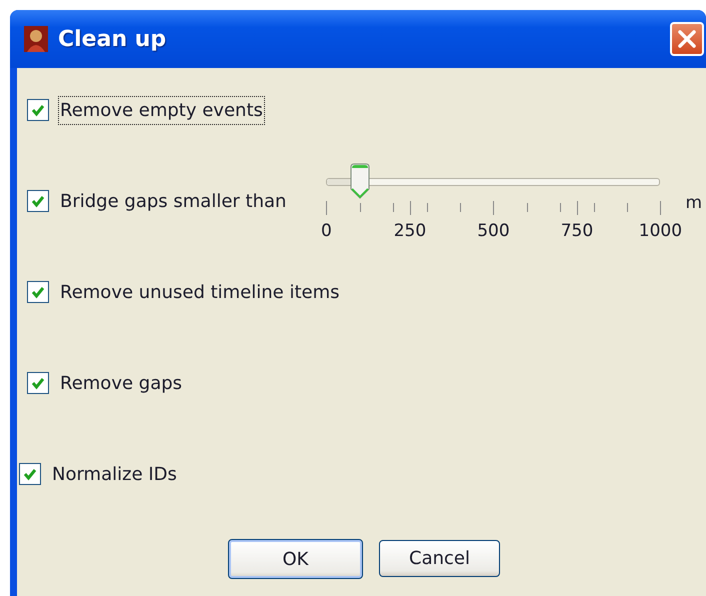 This screenshot has width=706, height=596. Describe the element at coordinates (173, 202) in the screenshot. I see `checkbox-label: Bridge gaps smaller than` at that location.